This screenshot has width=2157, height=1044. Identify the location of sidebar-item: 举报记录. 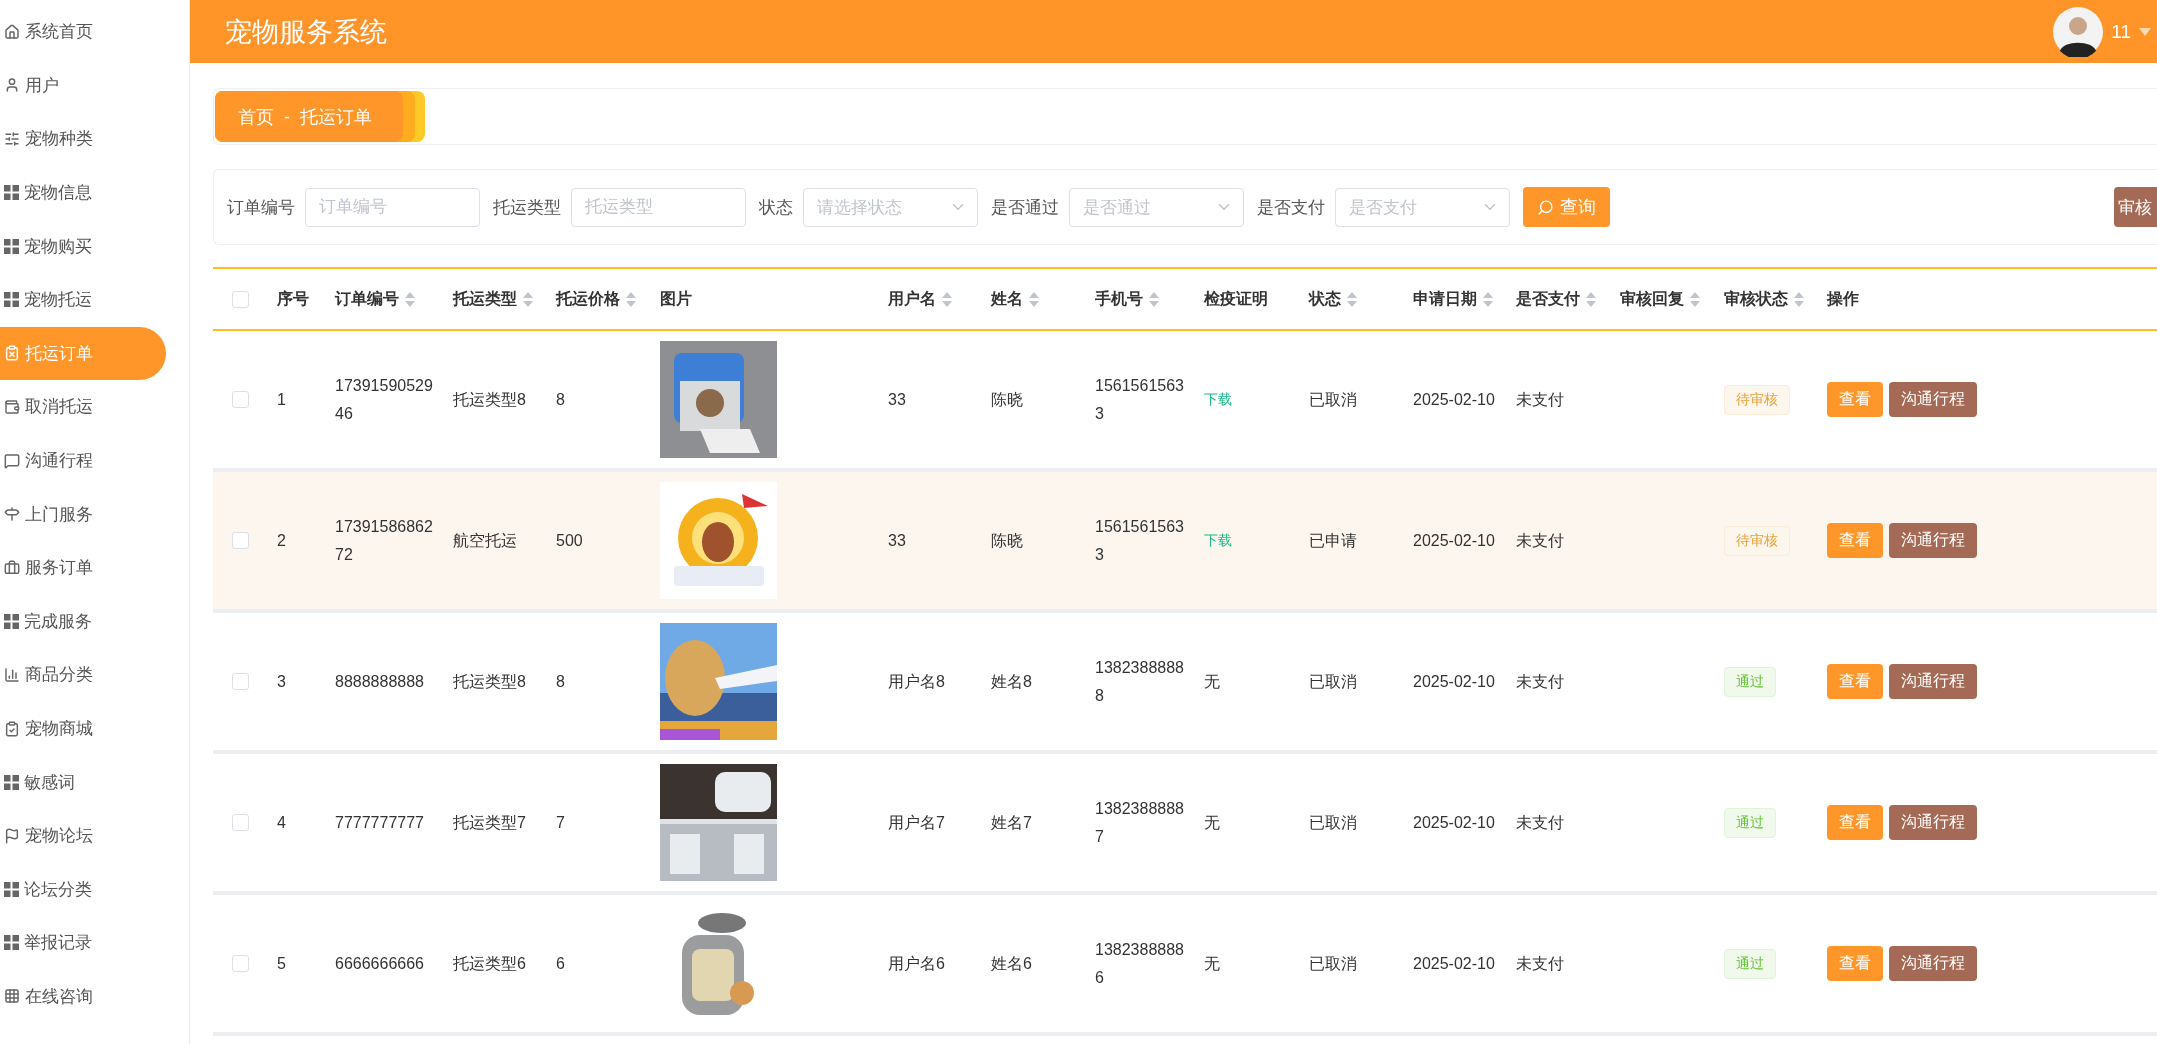
(83, 943).